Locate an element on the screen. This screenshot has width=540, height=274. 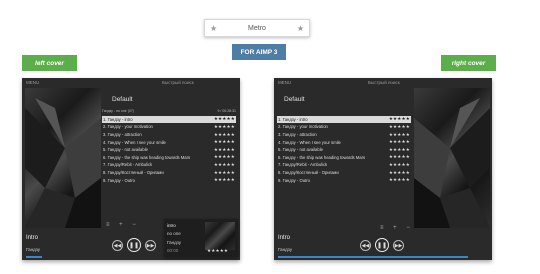
style-title: Metro is located at coordinates (257, 28).